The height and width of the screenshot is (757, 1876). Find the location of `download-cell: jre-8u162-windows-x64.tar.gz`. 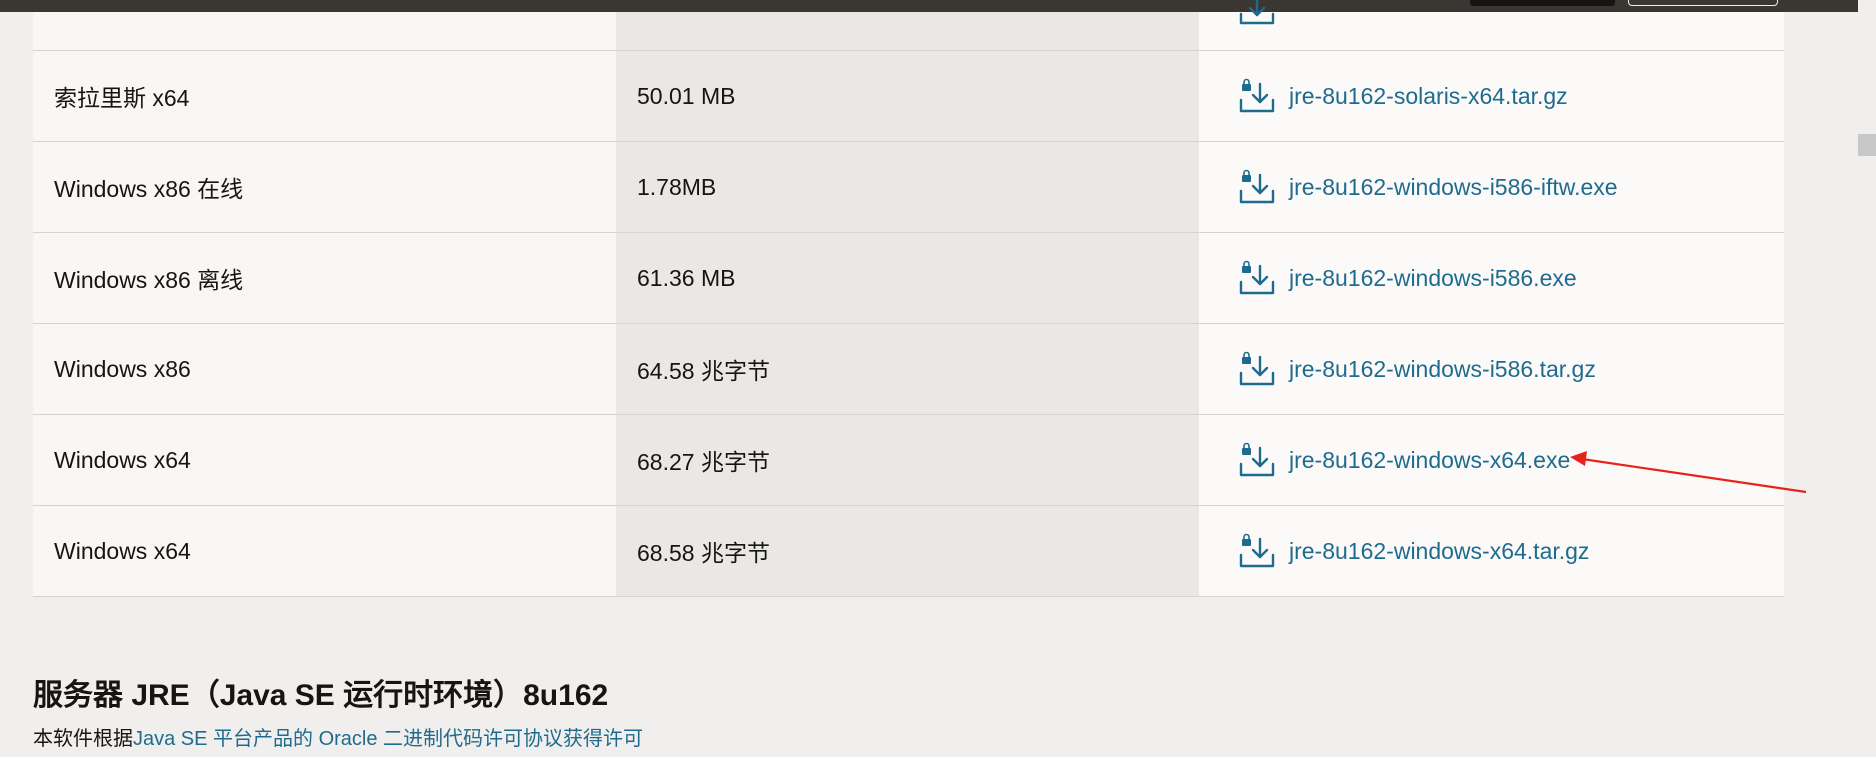

download-cell: jre-8u162-windows-x64.tar.gz is located at coordinates (1491, 551).